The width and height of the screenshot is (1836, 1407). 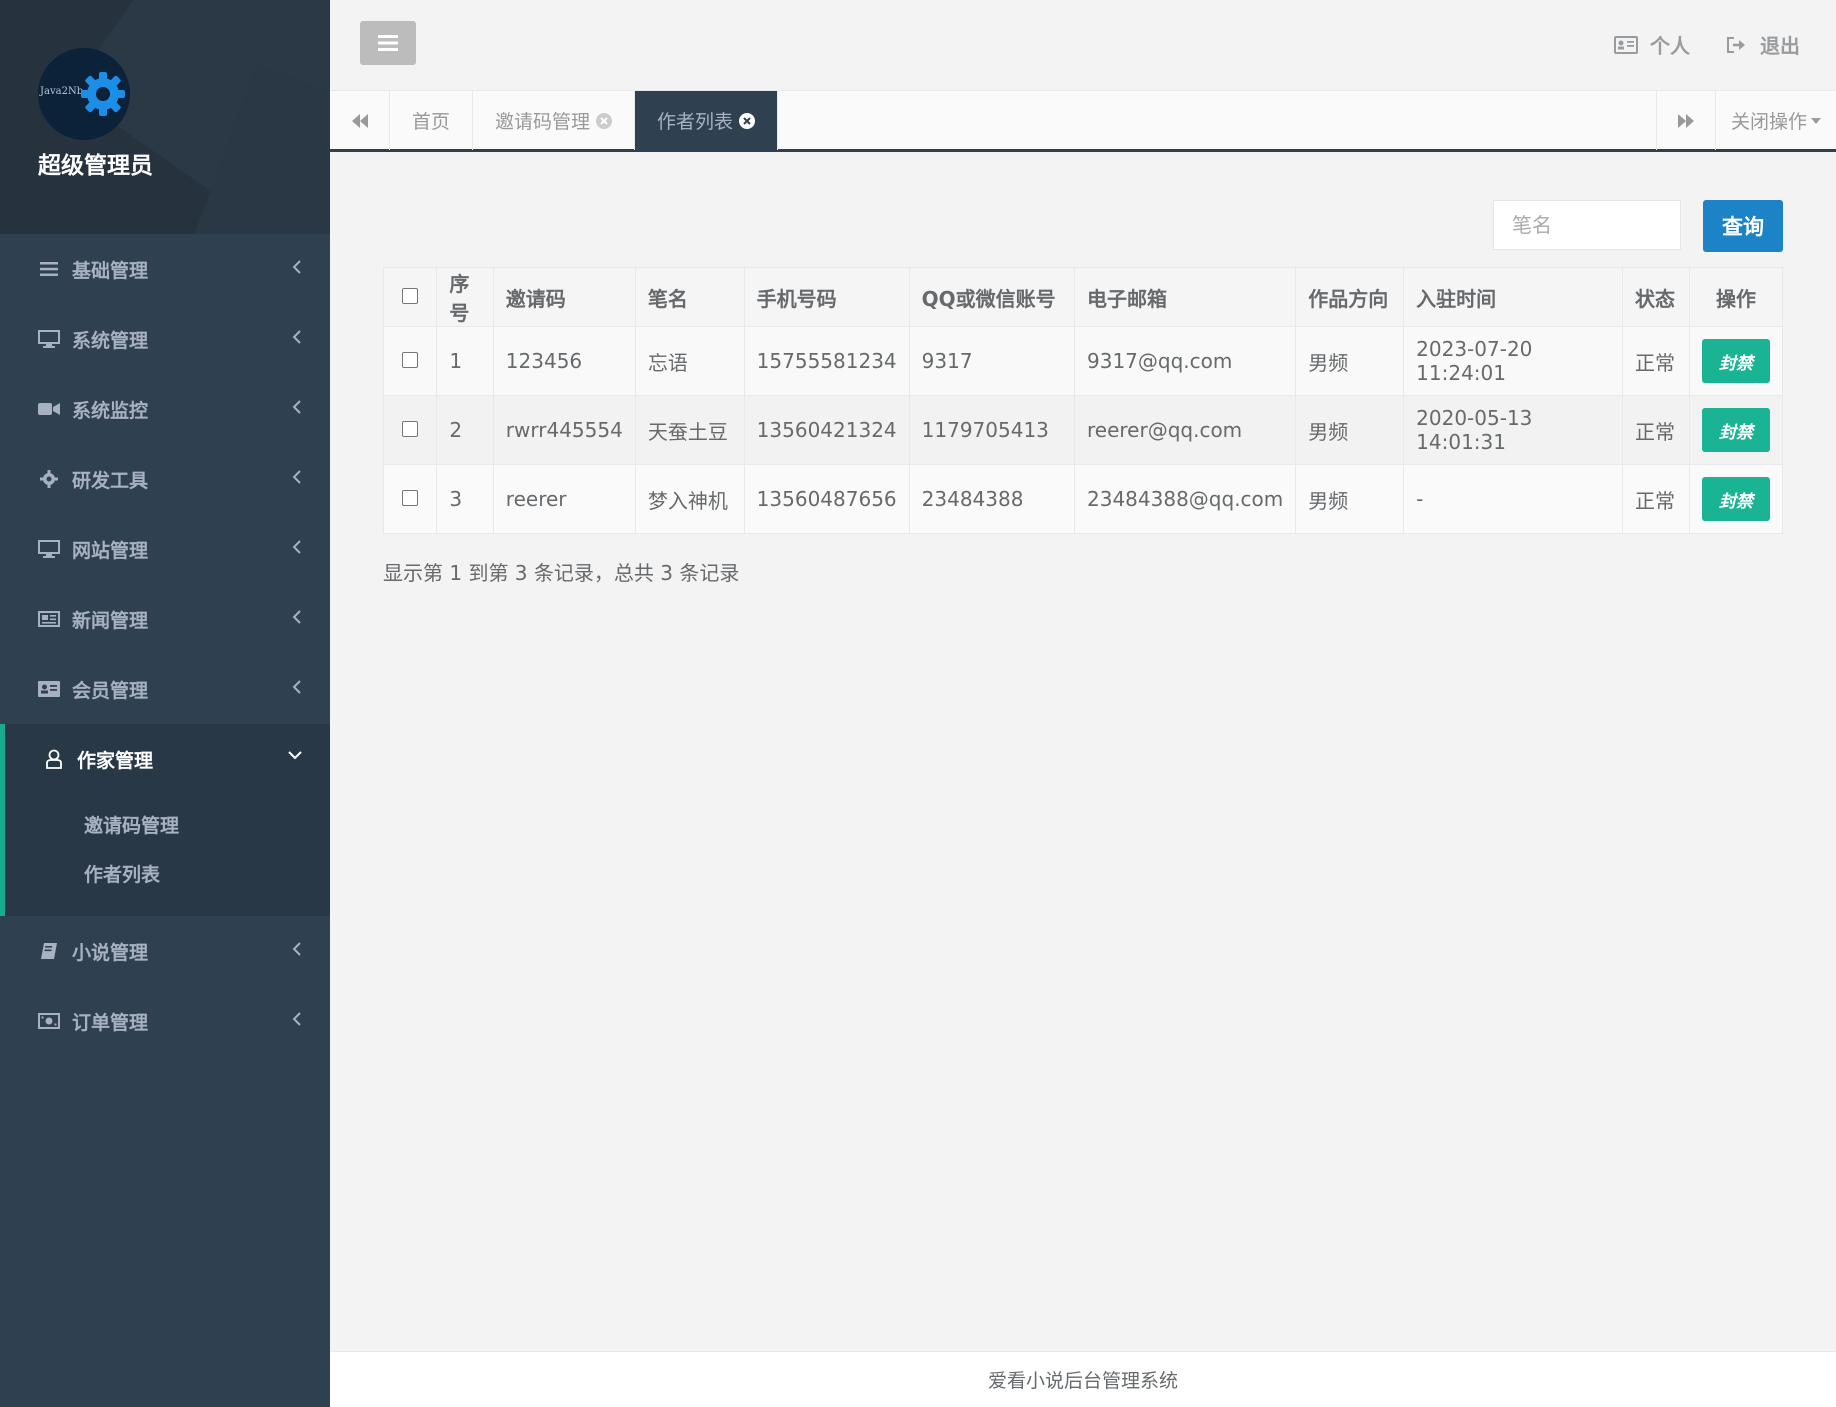 I want to click on cell-email: 23484388@qq.com, so click(x=1185, y=499).